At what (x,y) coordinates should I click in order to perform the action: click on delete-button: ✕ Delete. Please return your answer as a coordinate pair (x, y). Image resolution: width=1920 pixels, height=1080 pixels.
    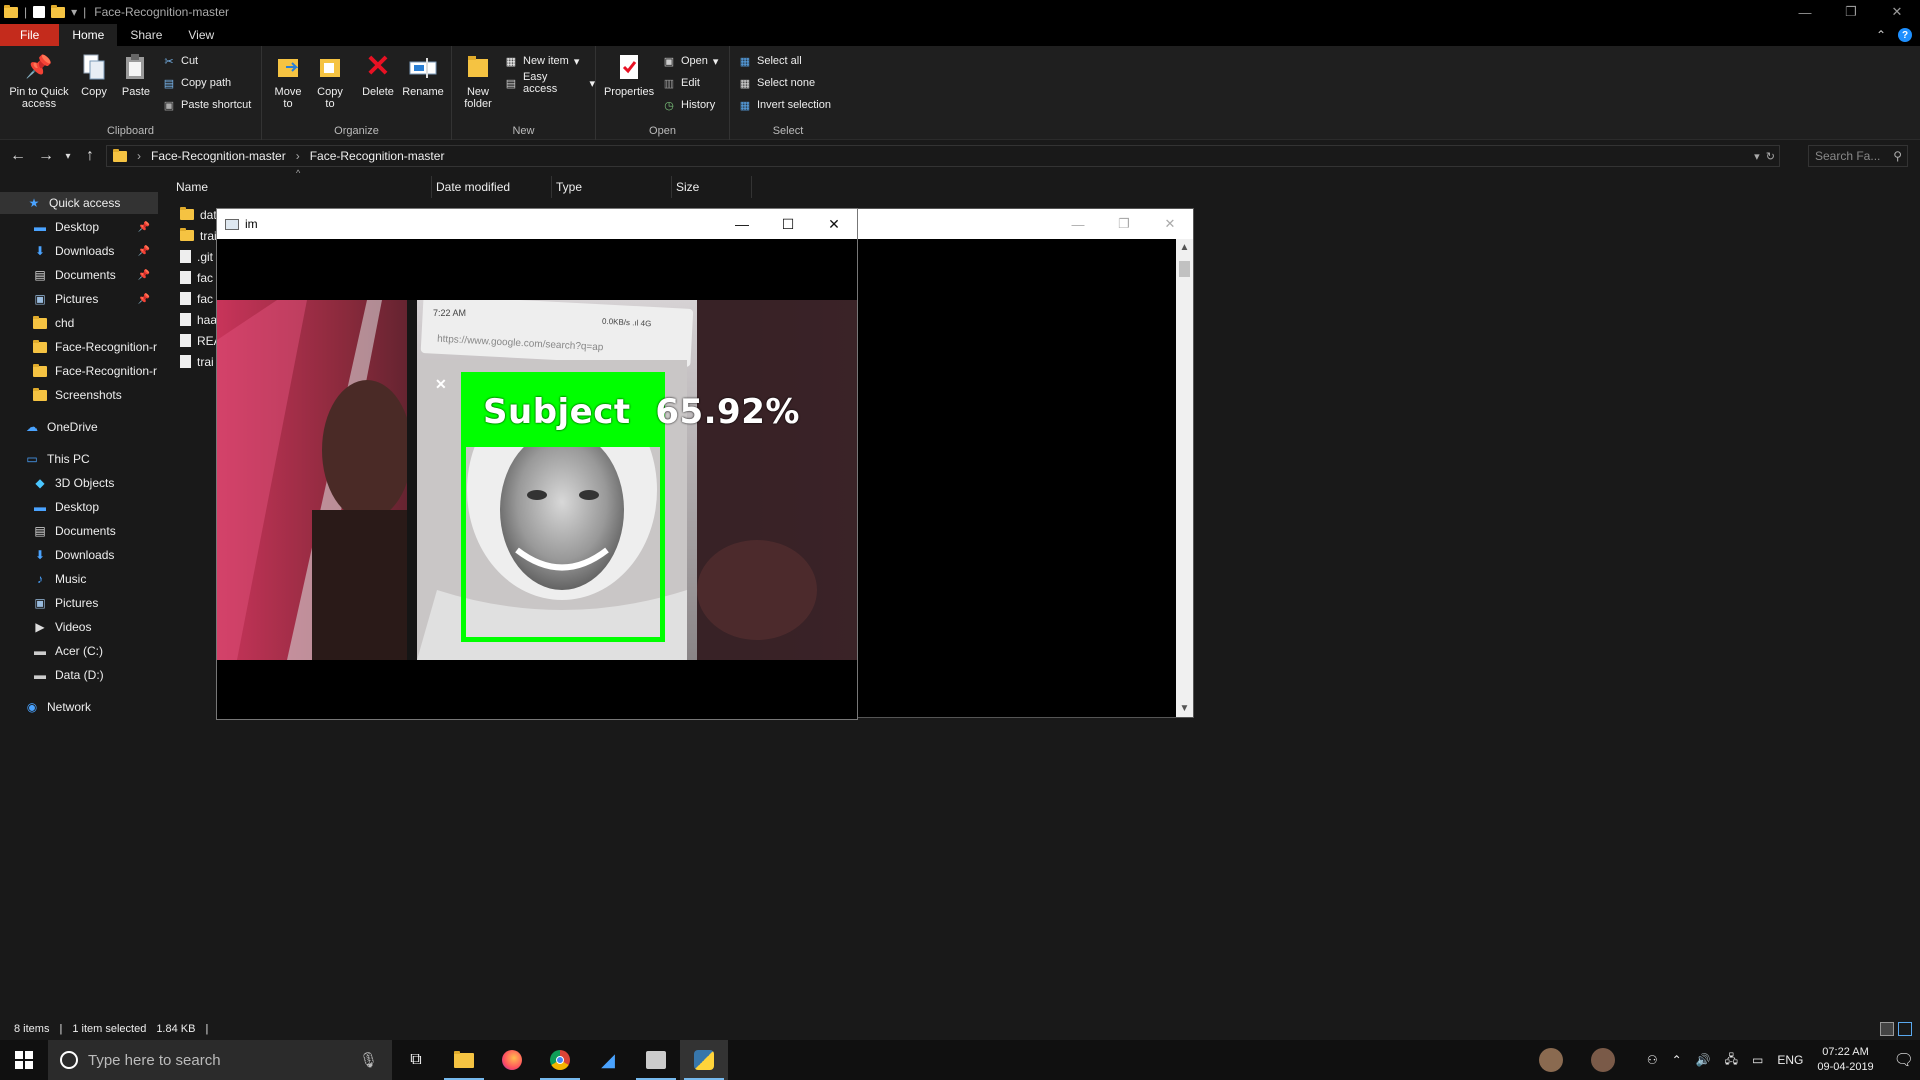
    Looking at the image, I should click on (378, 75).